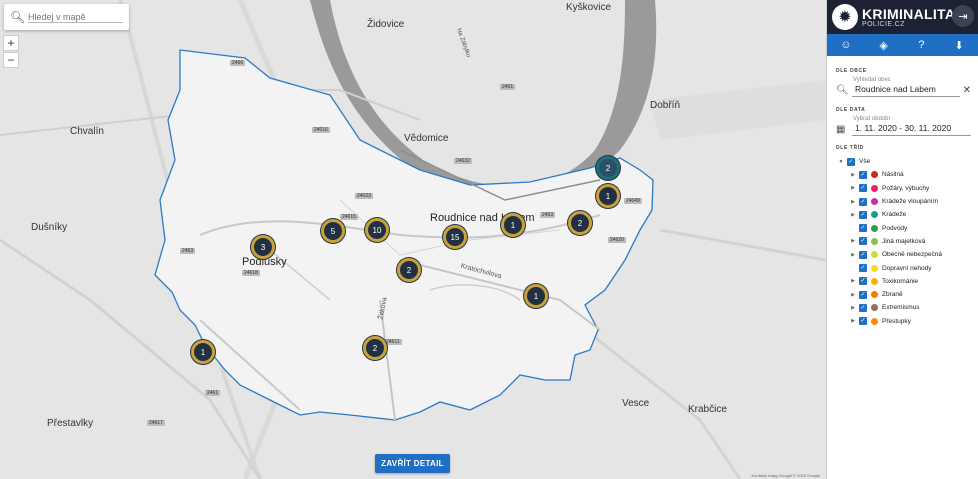  Describe the element at coordinates (912, 267) in the screenshot. I see `tree-item: ✓ Dopravní nehody` at that location.